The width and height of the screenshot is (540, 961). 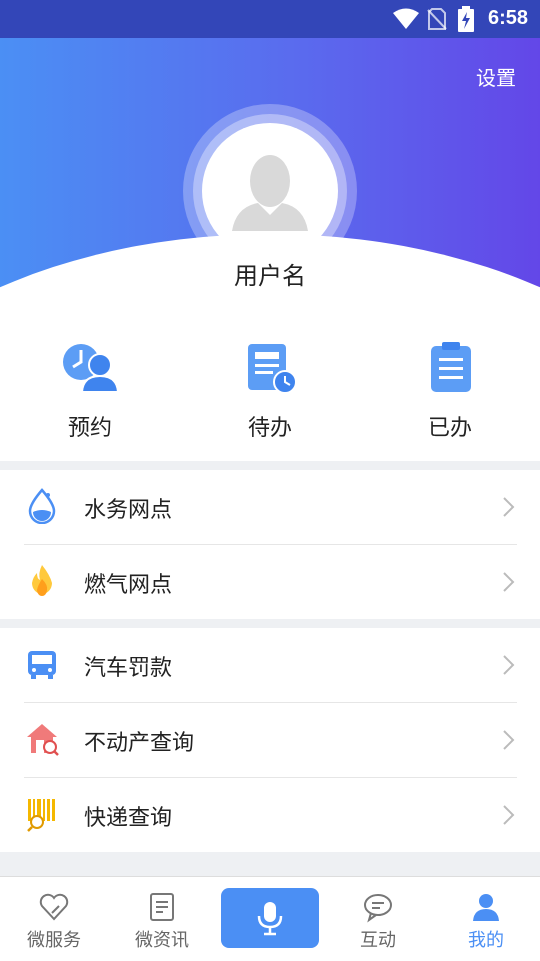 I want to click on list-item-label: 燃气网点, so click(x=128, y=585).